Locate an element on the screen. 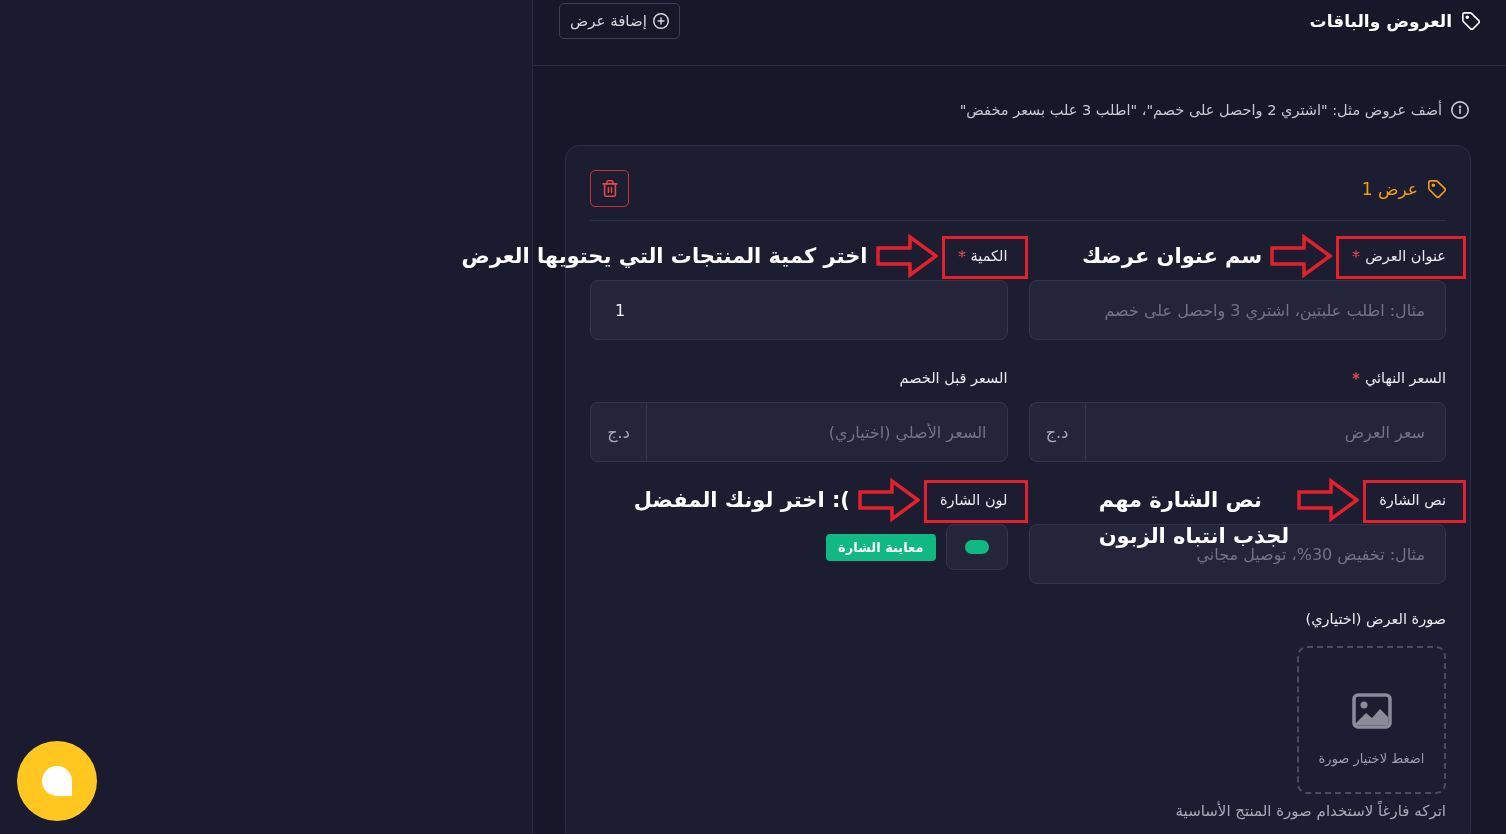  field-label: صورة العرض (اختياري) is located at coordinates (1375, 619).